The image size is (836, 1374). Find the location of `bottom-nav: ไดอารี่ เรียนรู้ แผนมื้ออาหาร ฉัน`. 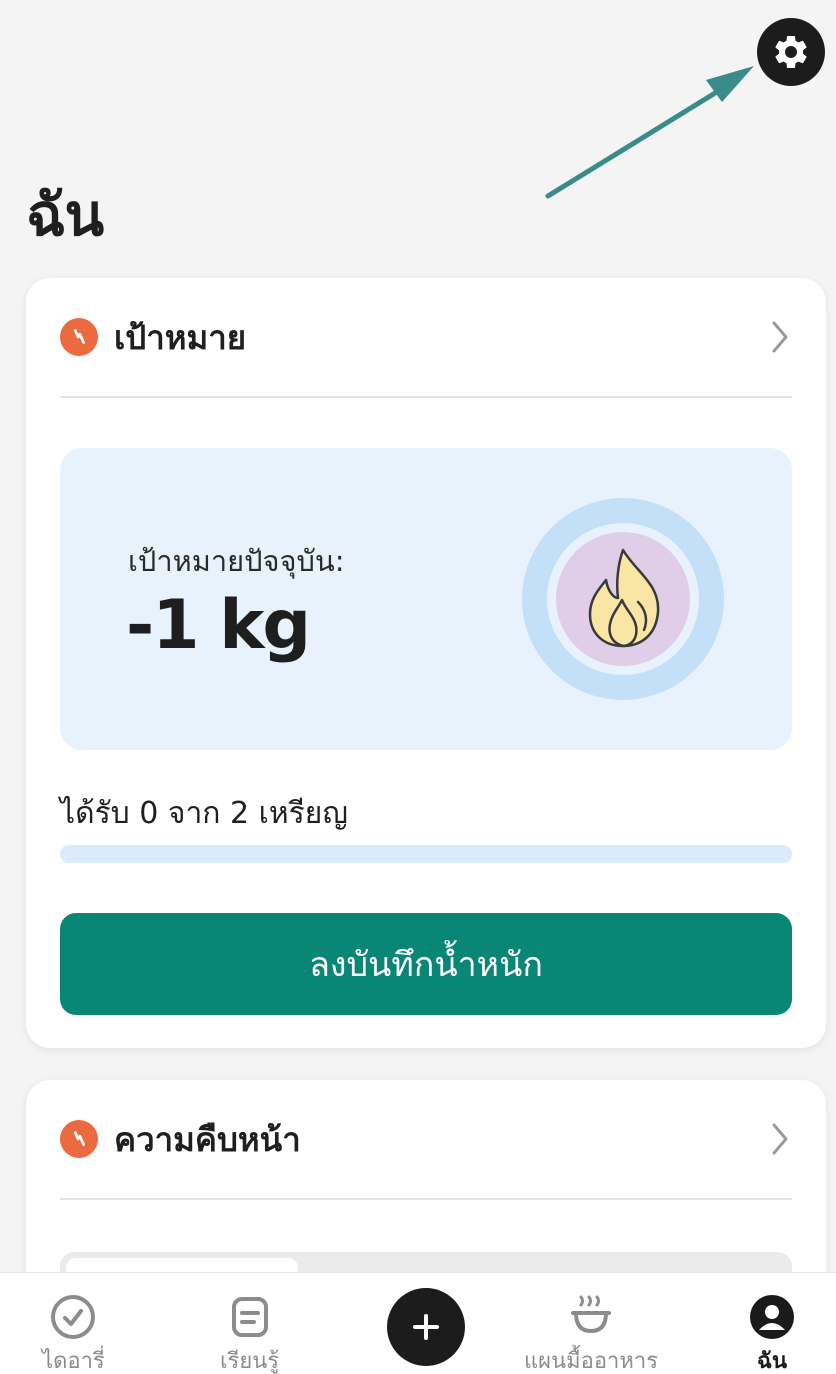

bottom-nav: ไดอารี่ เรียนรู้ แผนมื้ออาหาร ฉัน is located at coordinates (418, 1323).